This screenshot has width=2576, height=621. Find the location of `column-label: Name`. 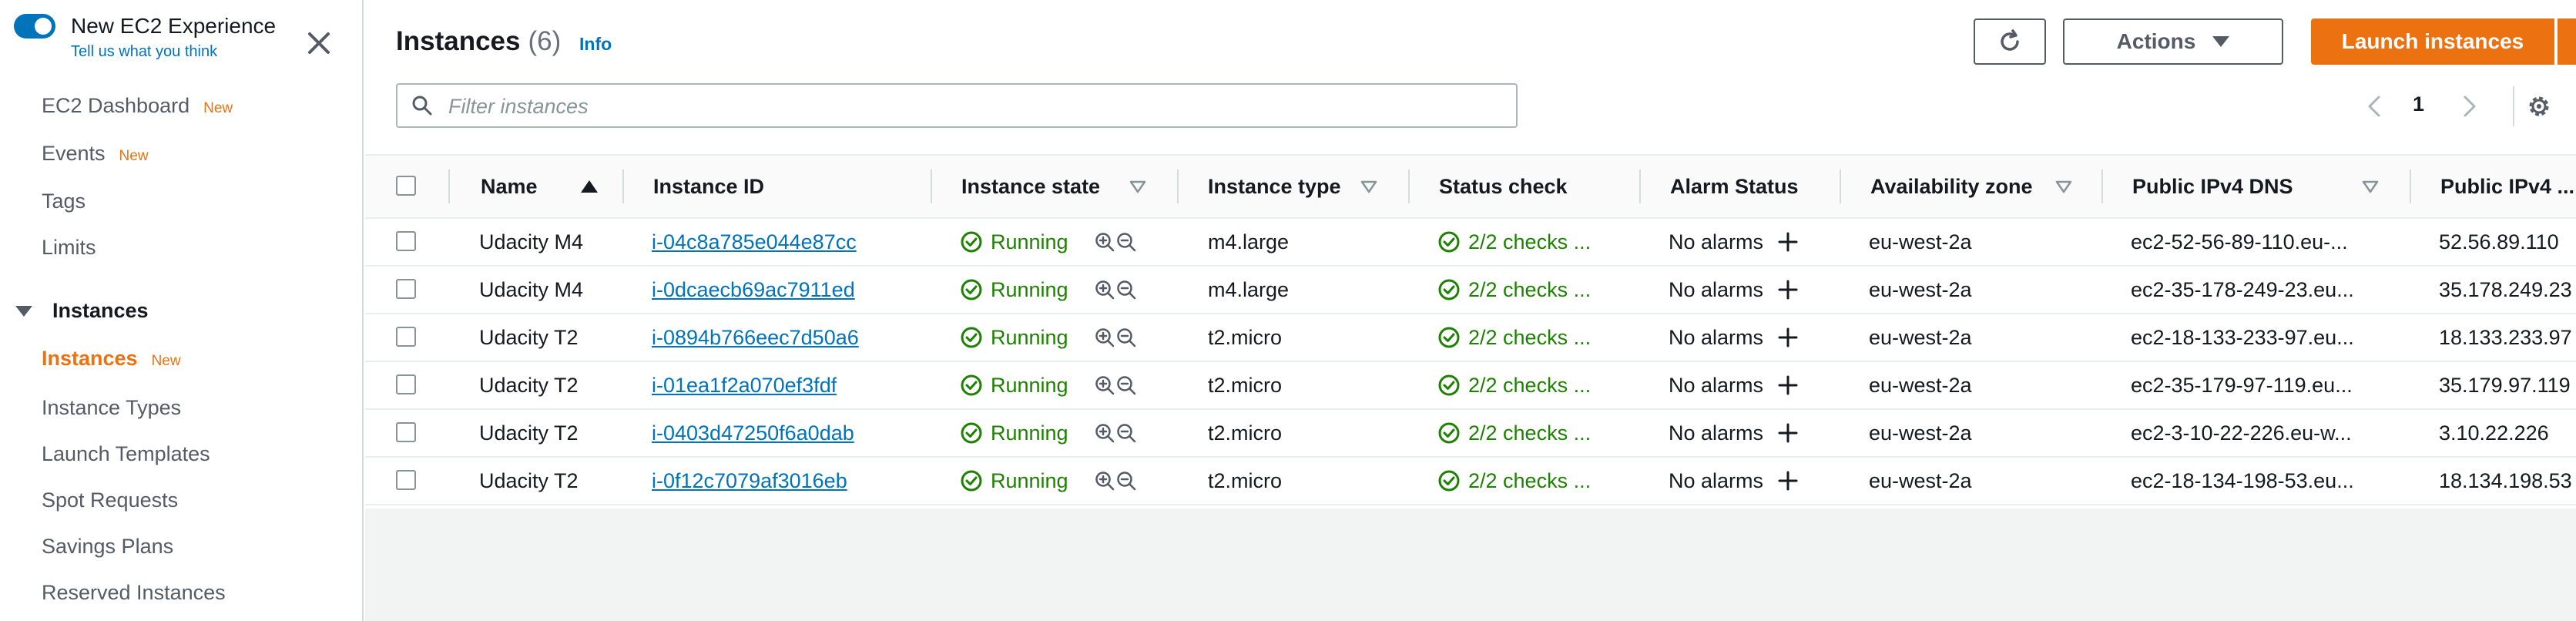

column-label: Name is located at coordinates (509, 186).